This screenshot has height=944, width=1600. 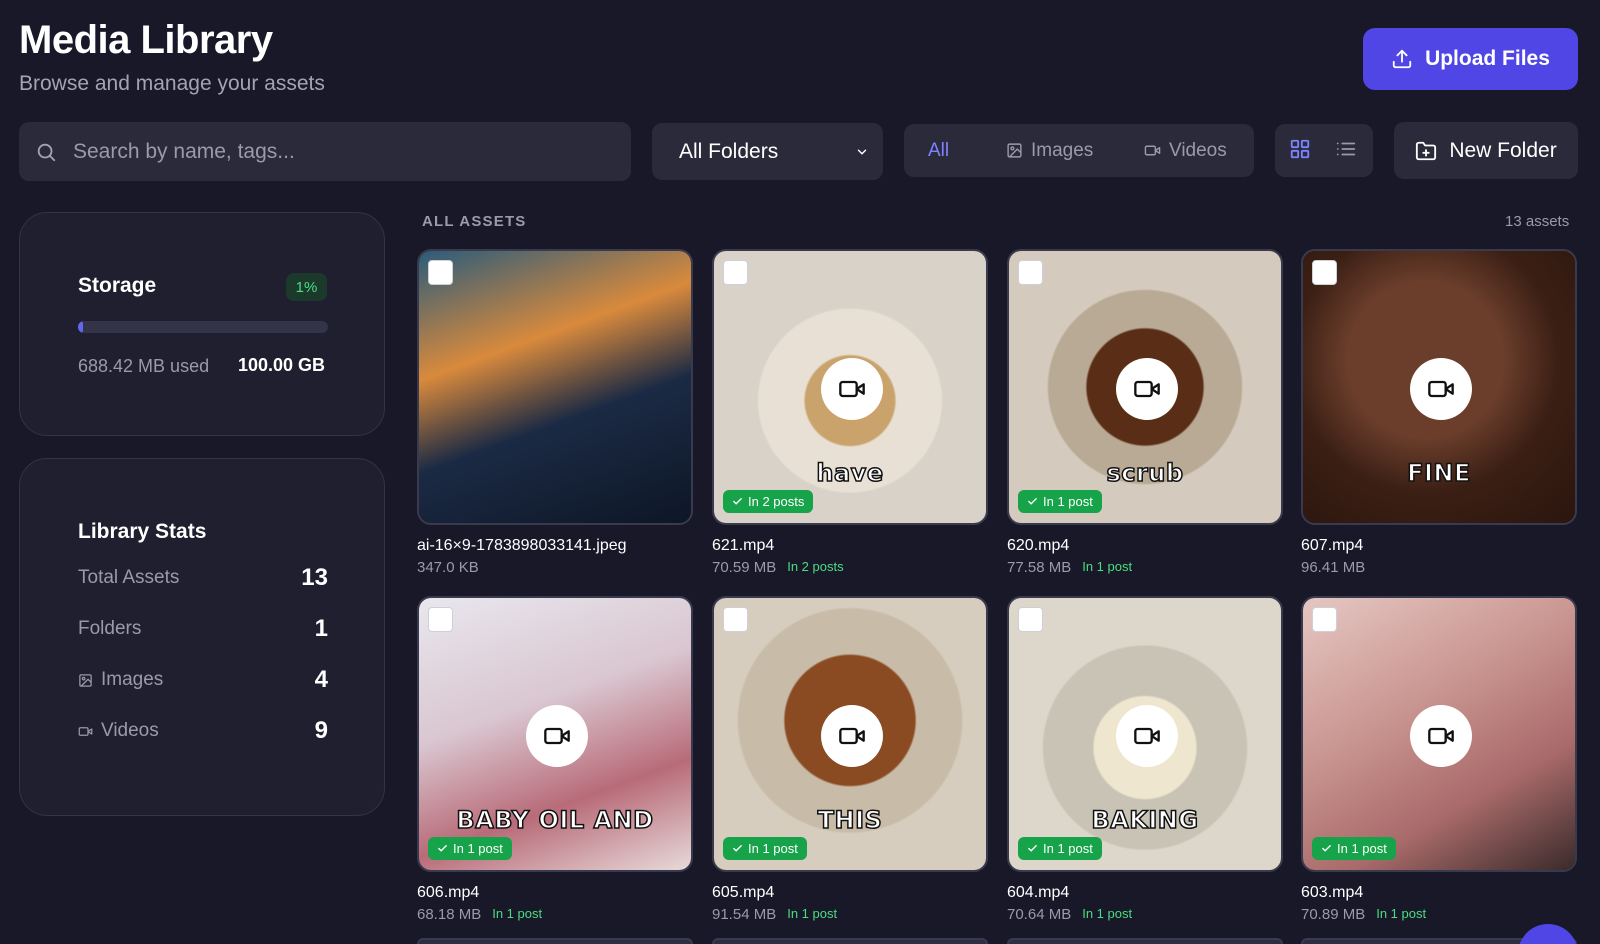 I want to click on asset-thumbnail: have In 2 posts, so click(x=850, y=387).